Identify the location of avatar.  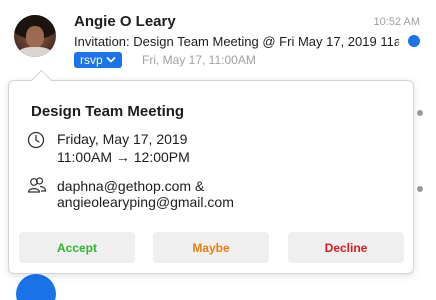
(35, 36).